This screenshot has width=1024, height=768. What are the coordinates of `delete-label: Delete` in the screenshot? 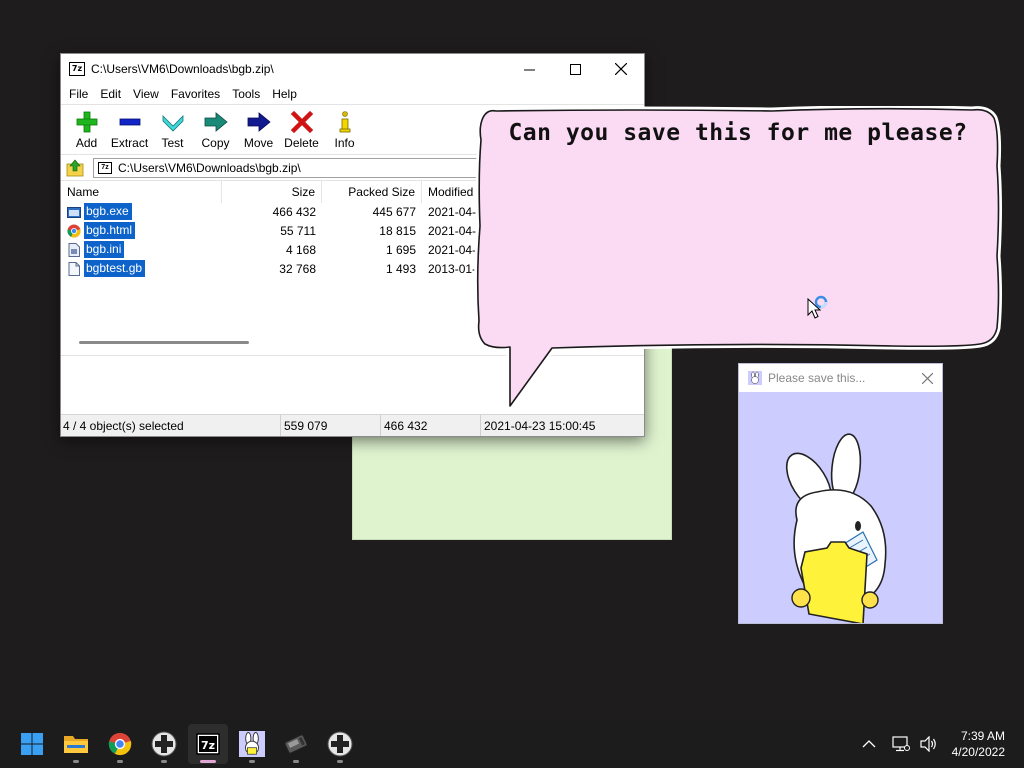 It's located at (301, 143).